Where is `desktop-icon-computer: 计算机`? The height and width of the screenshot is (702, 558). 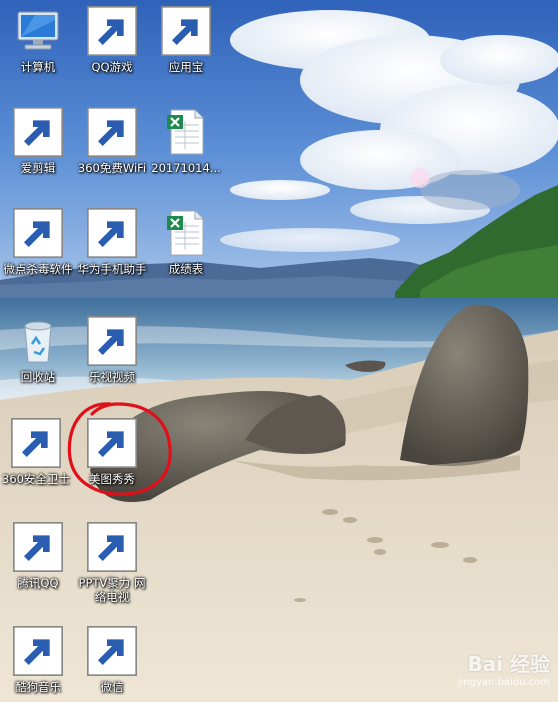
desktop-icon-computer: 计算机 is located at coordinates (38, 40).